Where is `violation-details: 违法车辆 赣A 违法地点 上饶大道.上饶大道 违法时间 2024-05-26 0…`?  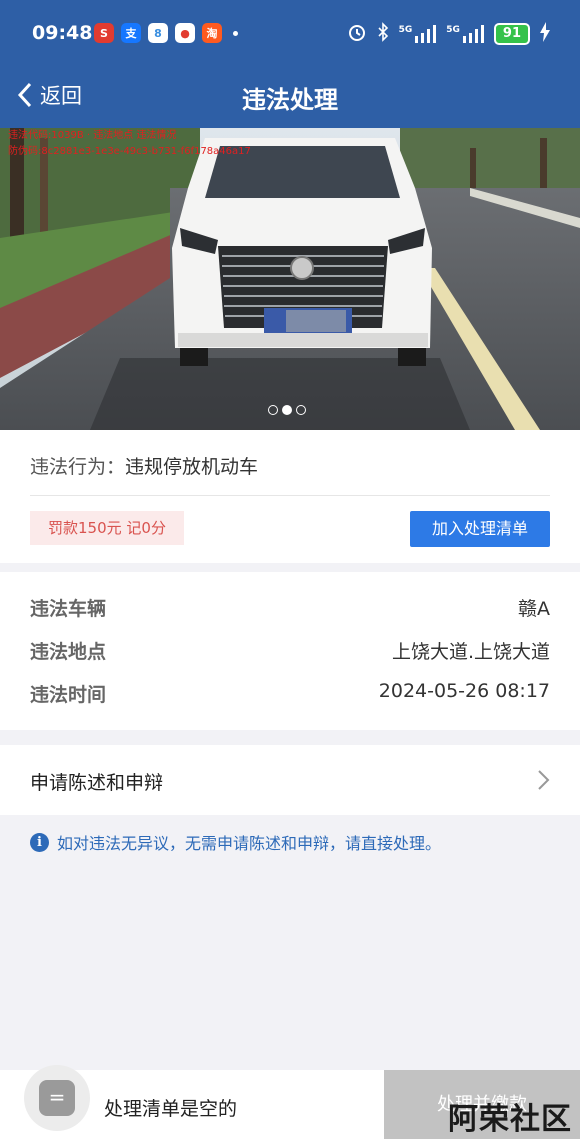
violation-details: 违法车辆 赣A 违法地点 上饶大道.上饶大道 违法时间 2024-05-26 0… is located at coordinates (290, 651).